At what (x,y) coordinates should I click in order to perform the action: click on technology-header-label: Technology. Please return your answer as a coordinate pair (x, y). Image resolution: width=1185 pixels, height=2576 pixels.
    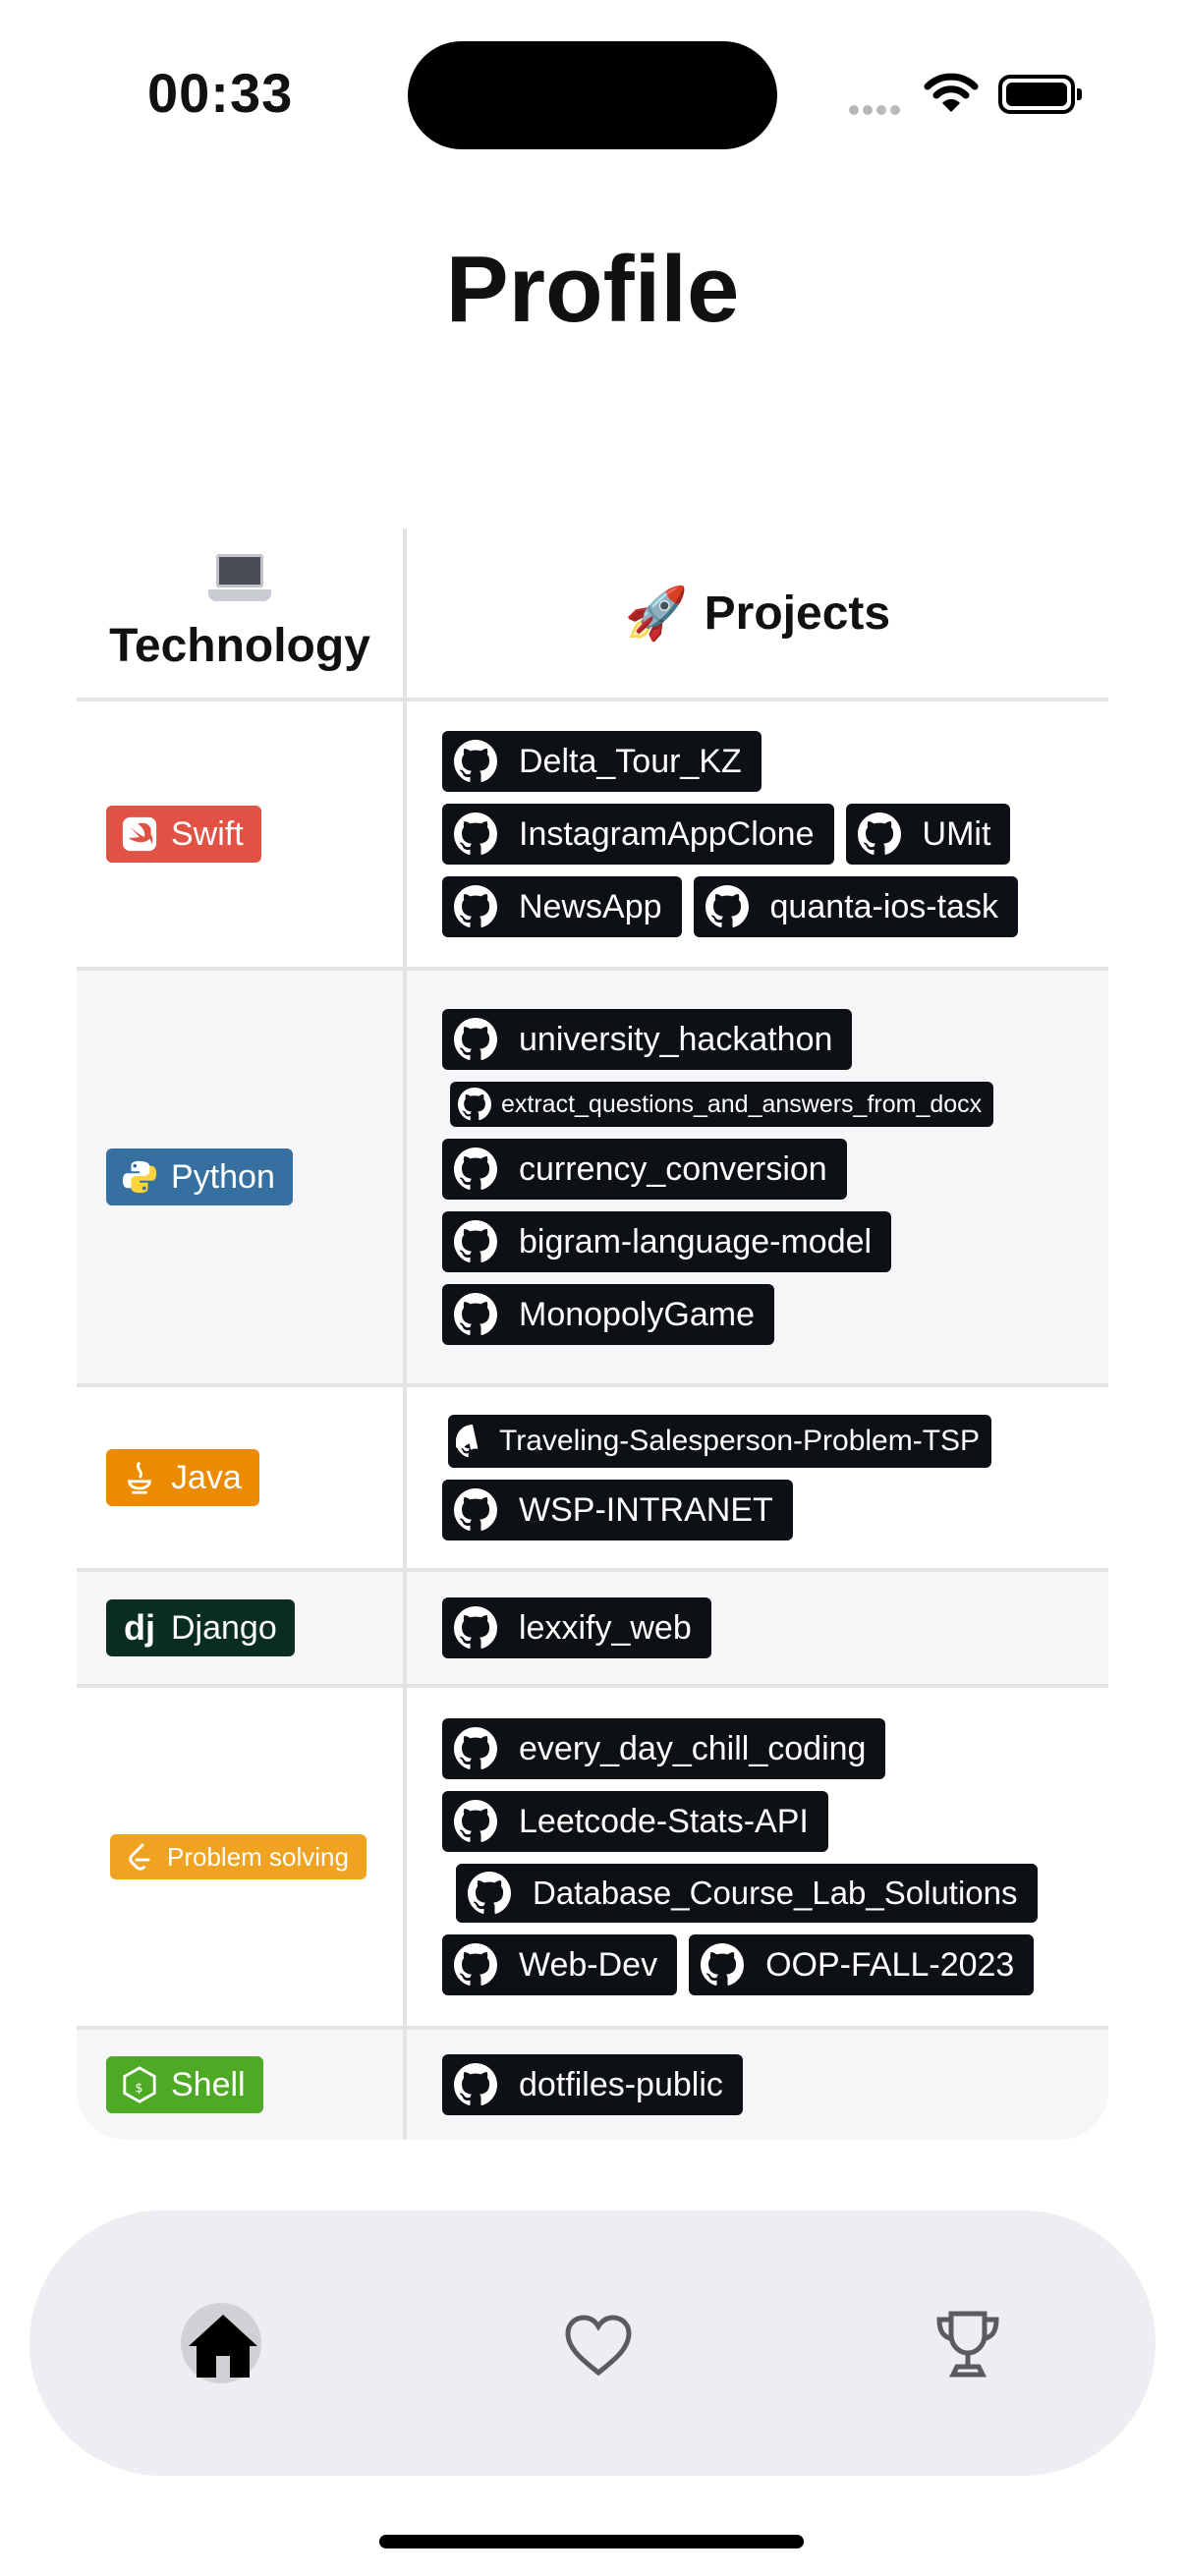
    Looking at the image, I should click on (240, 645).